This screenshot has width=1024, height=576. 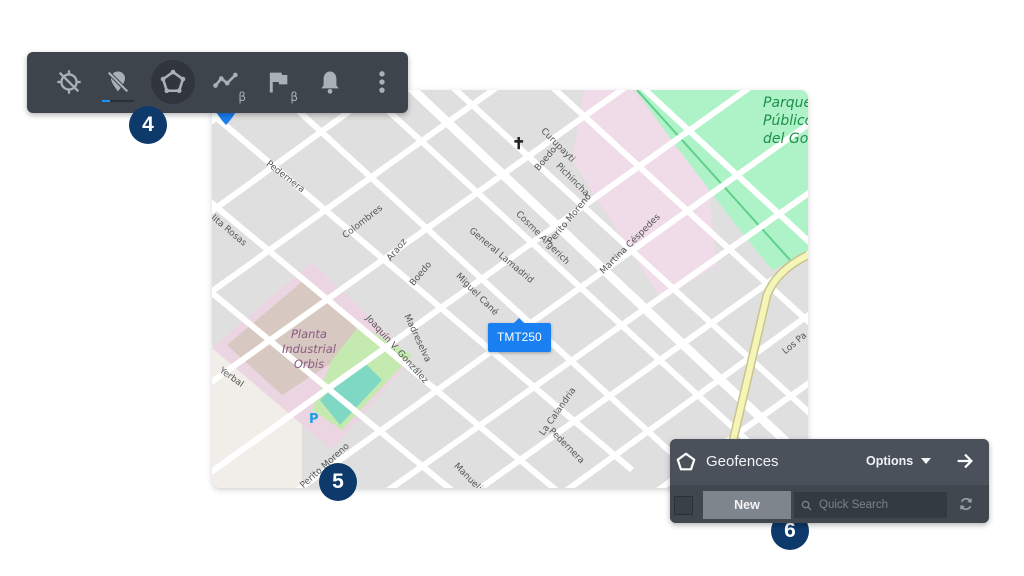 I want to click on geofences-panel-actions: New, so click(x=829, y=504).